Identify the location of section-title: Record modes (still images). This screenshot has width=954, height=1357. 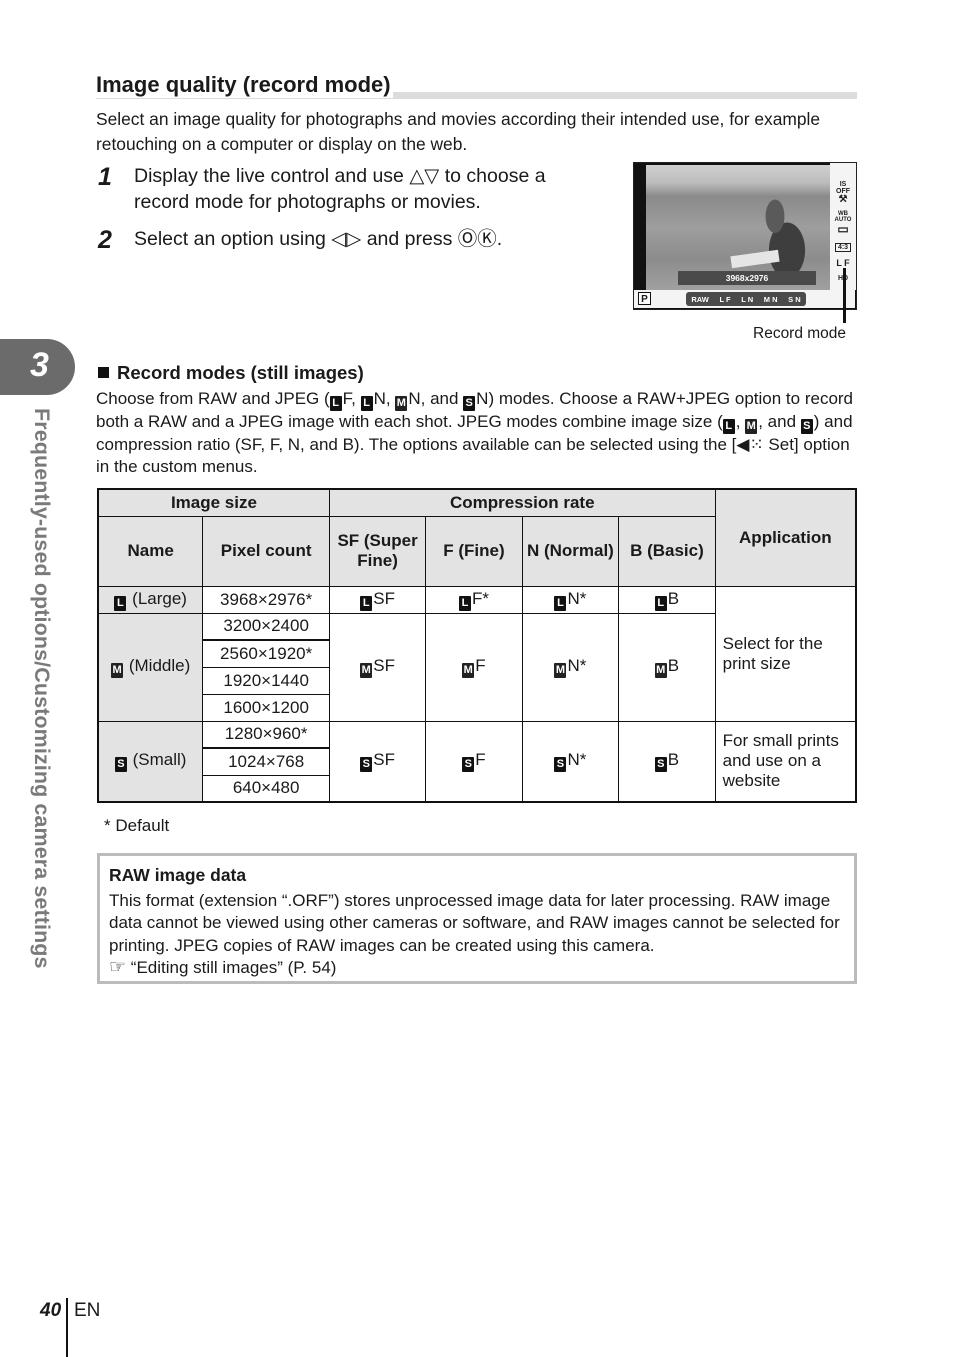
(240, 372).